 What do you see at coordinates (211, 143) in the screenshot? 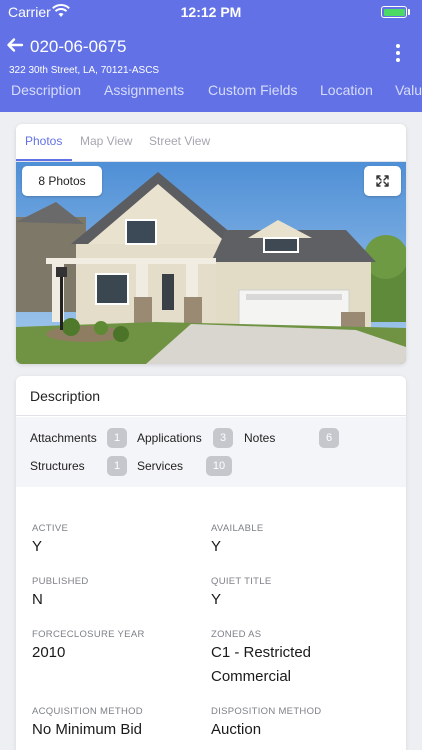
I see `photo-tabs: Photos Map View Street View` at bounding box center [211, 143].